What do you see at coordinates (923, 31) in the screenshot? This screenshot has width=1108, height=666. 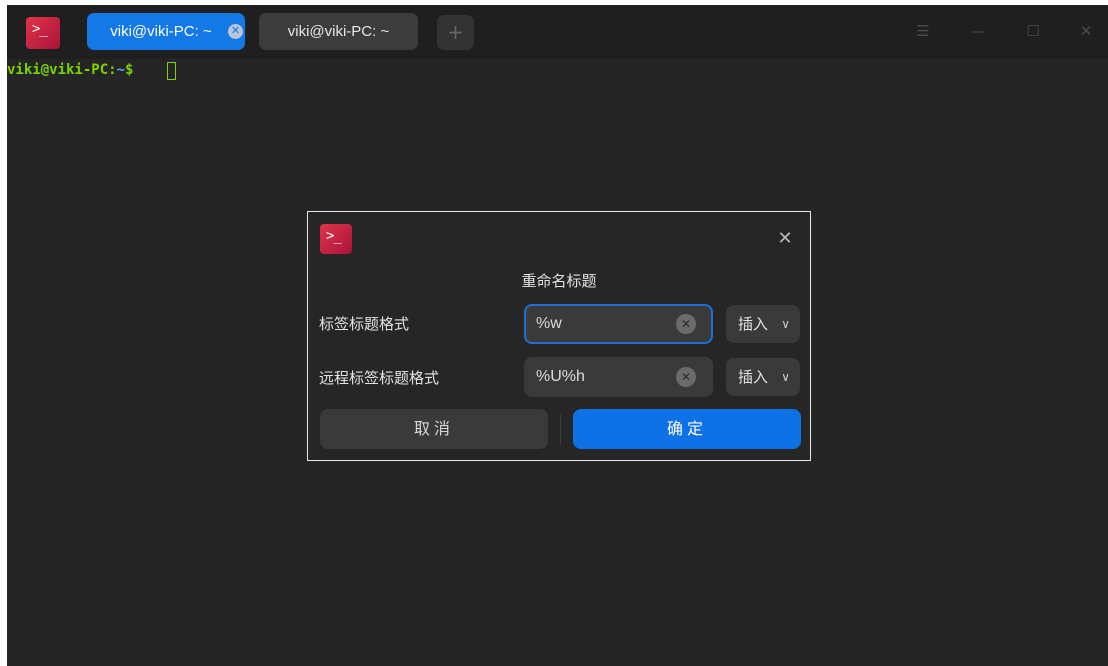 I see `menu-icon: ☰` at bounding box center [923, 31].